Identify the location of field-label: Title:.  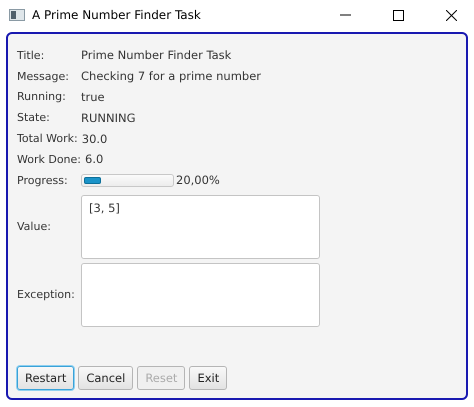
(31, 55).